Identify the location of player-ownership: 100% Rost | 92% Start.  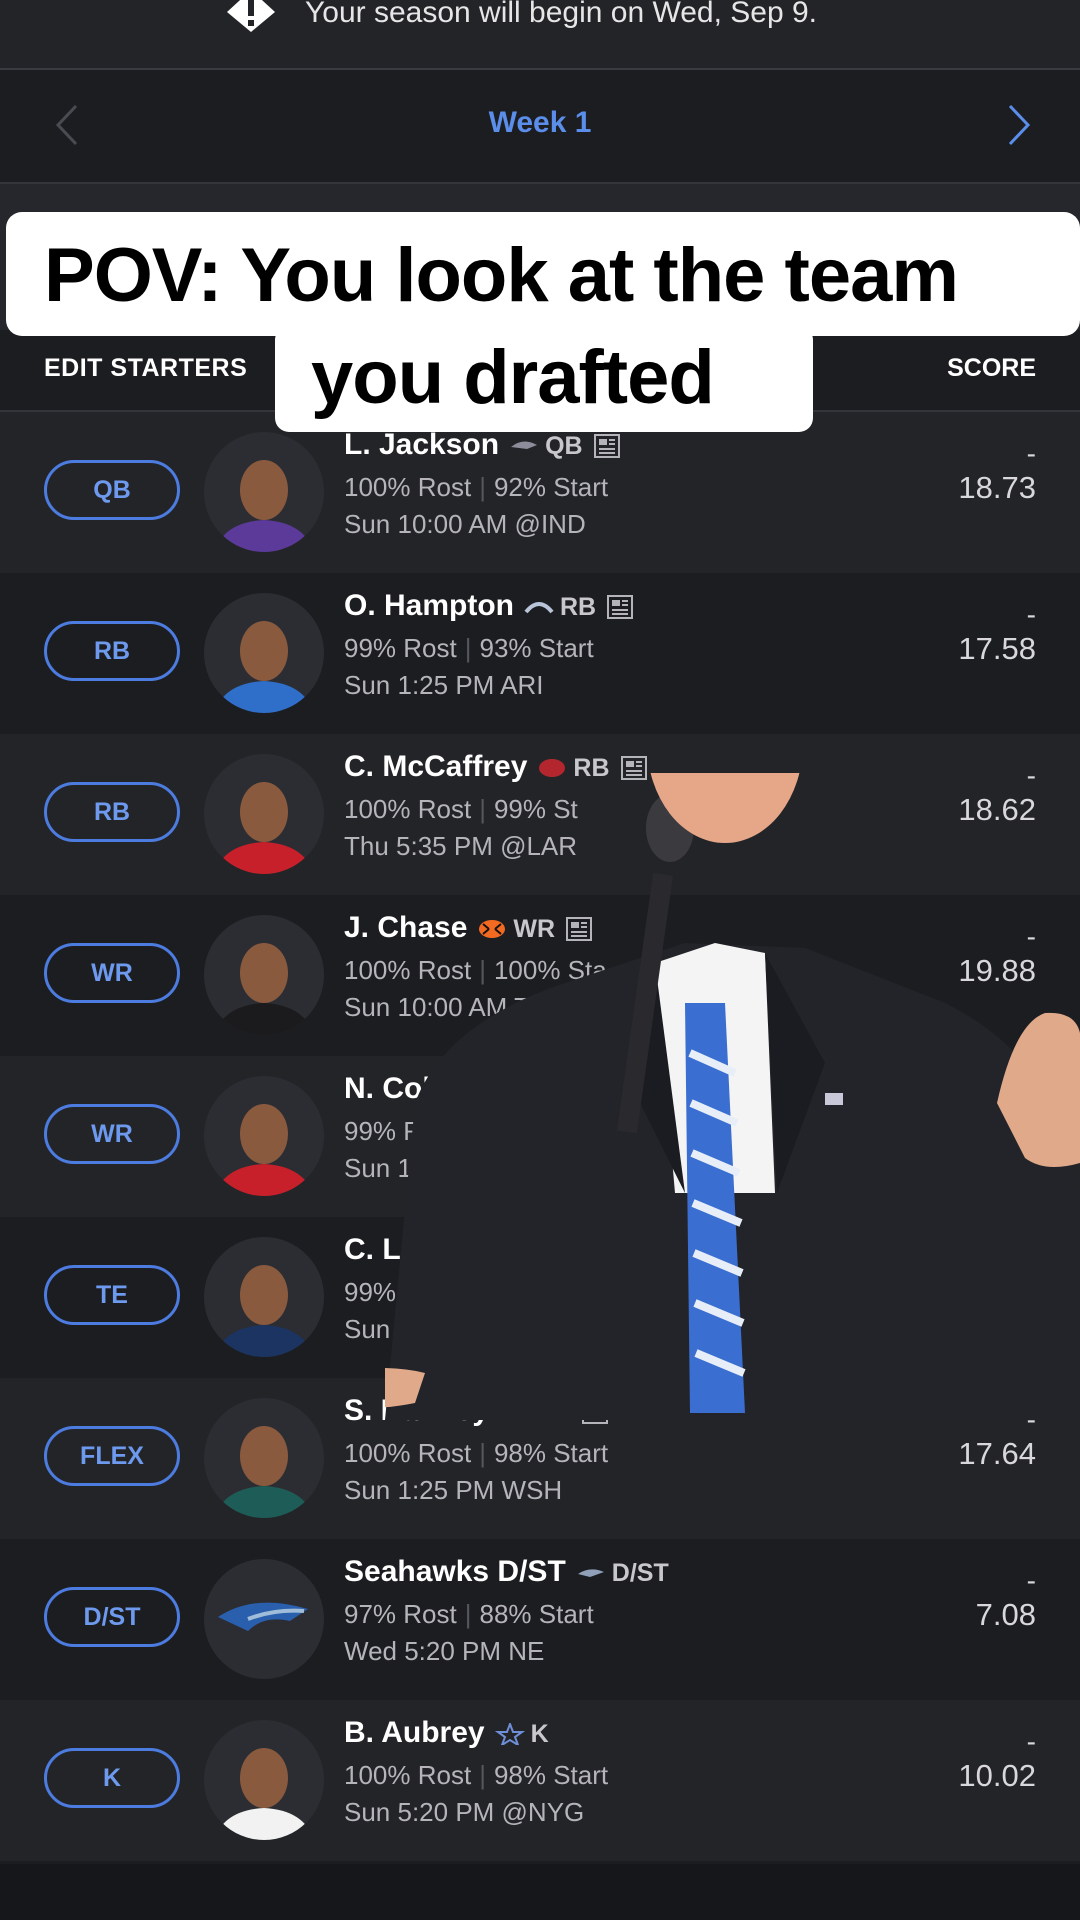
(476, 487).